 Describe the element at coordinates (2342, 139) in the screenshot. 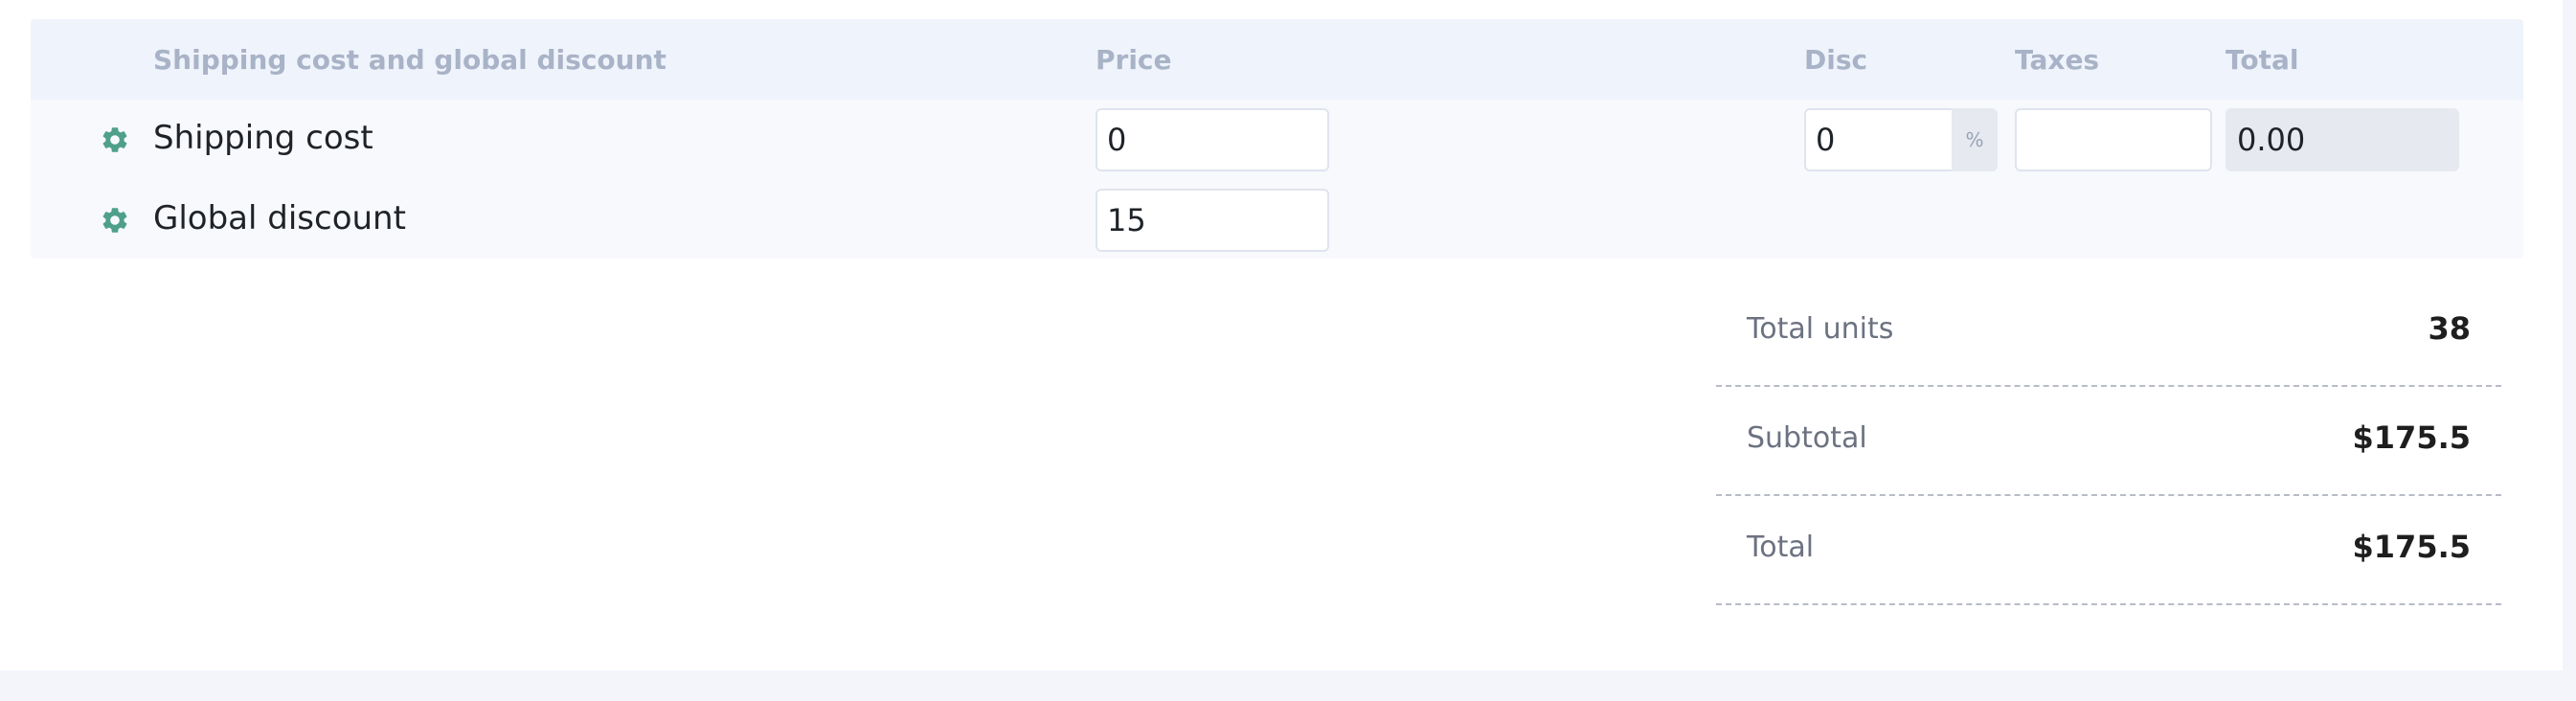

I see `shipping-cost-total-field` at that location.